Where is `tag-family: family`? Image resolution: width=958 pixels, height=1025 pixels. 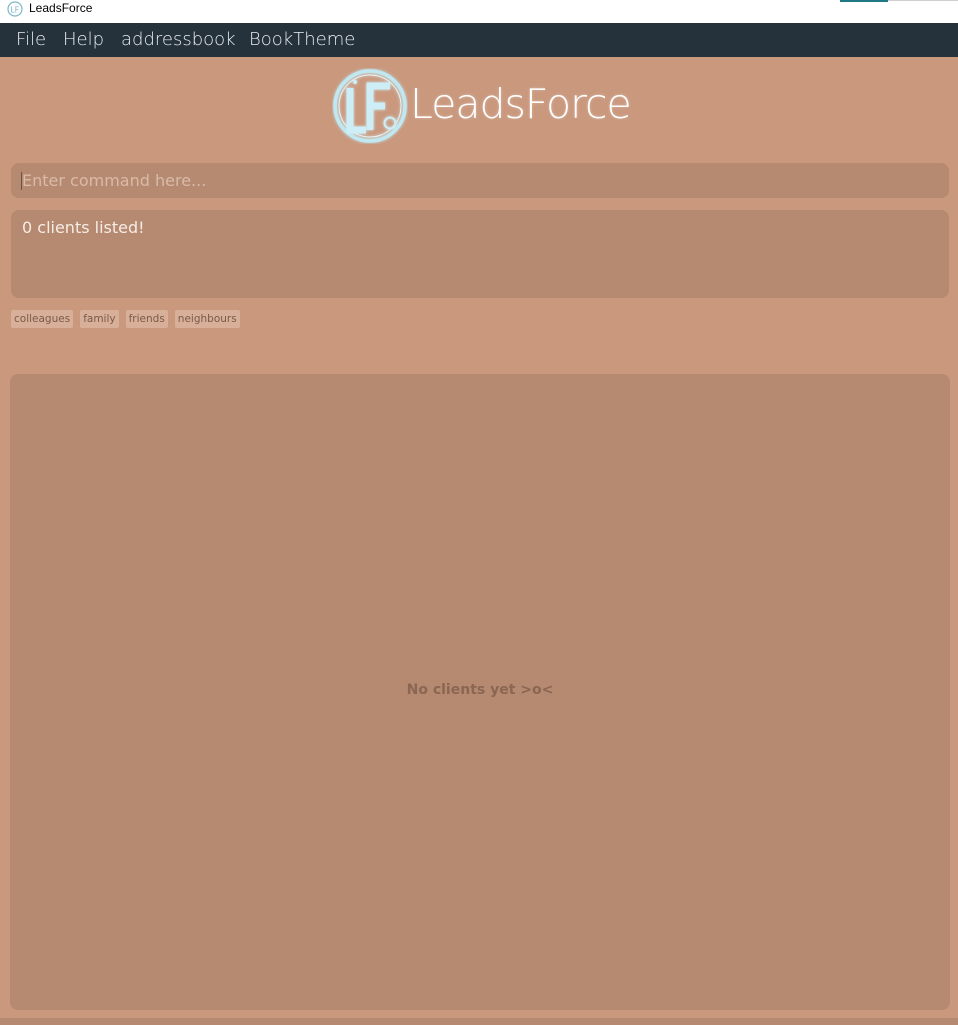
tag-family: family is located at coordinates (99, 319).